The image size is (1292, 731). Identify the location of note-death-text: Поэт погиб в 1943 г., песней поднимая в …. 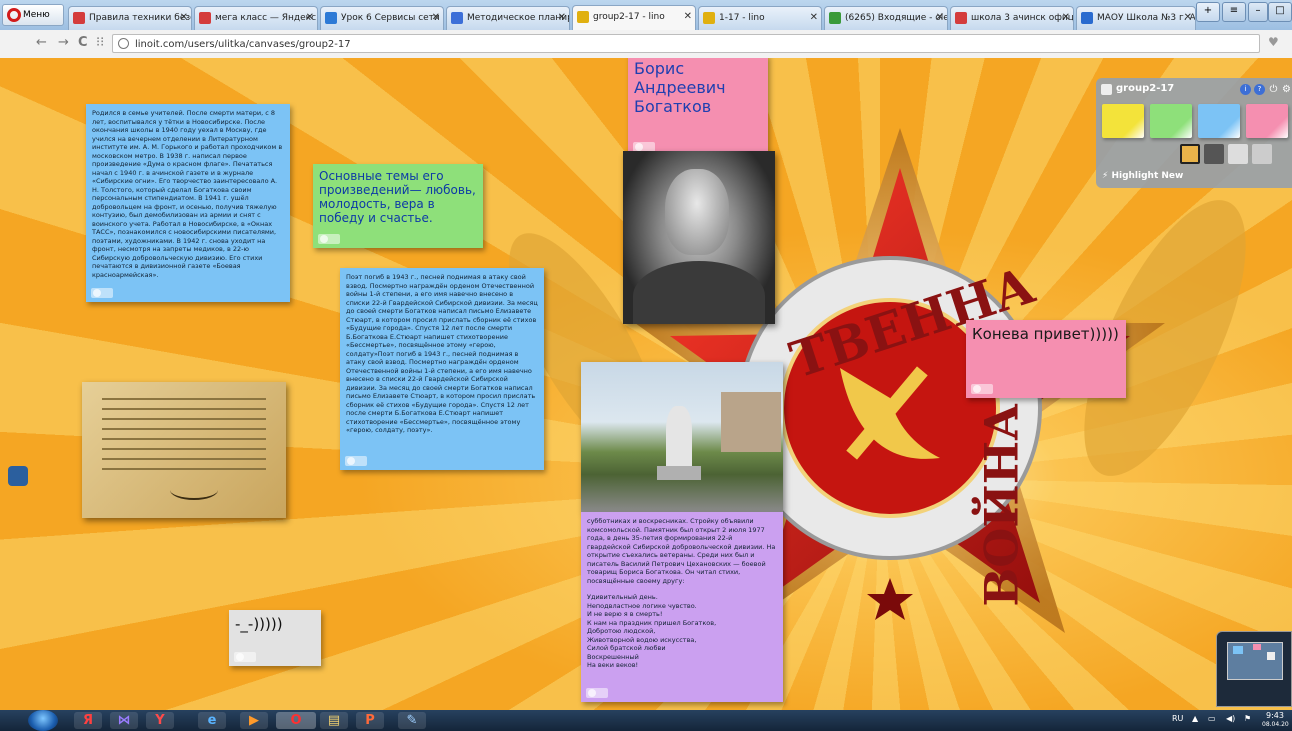
(442, 353).